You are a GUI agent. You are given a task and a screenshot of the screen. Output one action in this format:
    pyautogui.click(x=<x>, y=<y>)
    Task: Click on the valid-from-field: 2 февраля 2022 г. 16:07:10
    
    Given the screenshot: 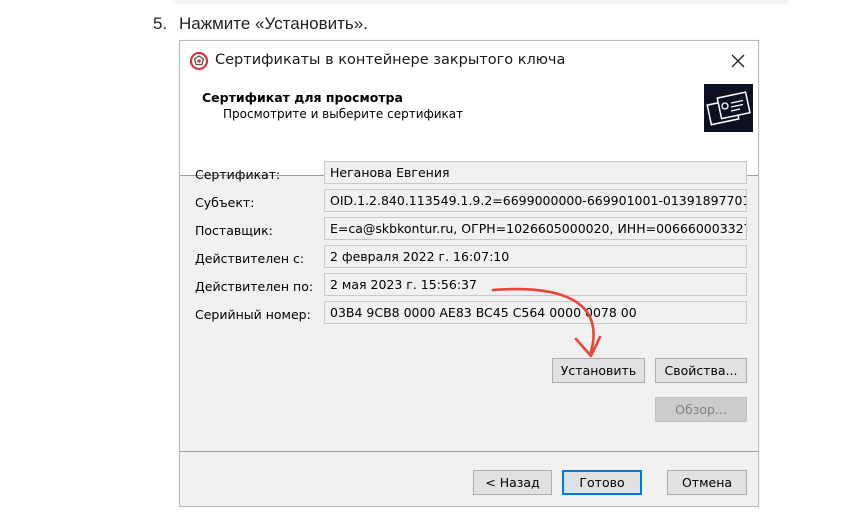 What is the action you would take?
    pyautogui.click(x=535, y=256)
    